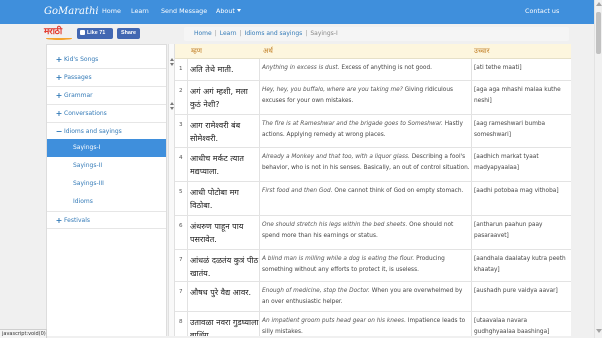  What do you see at coordinates (221, 292) in the screenshot?
I see `marathi-saying: औषध पुरे वैद्य आवर.` at bounding box center [221, 292].